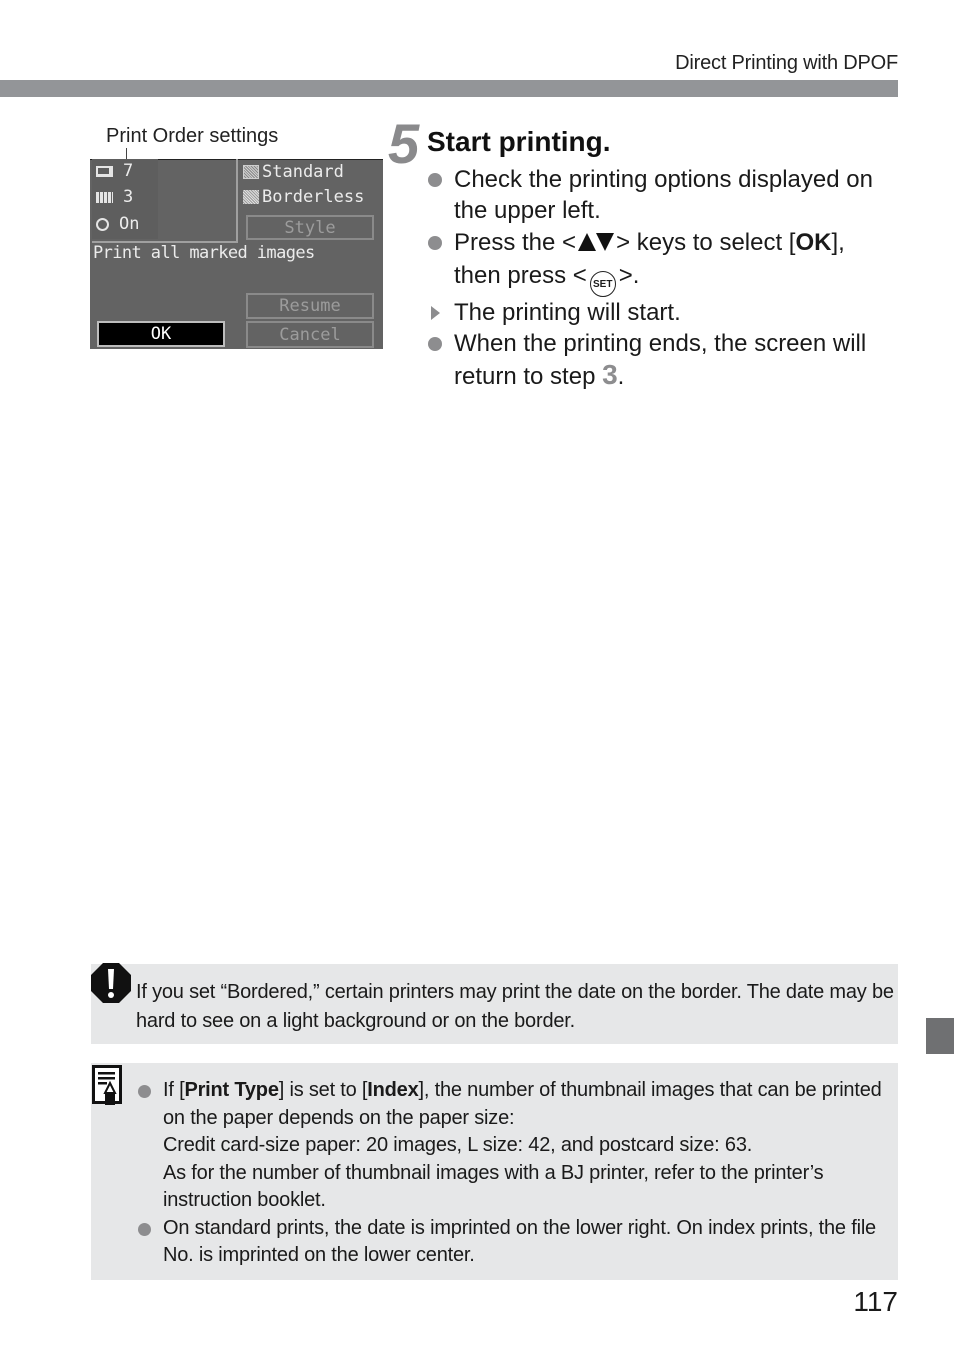 The width and height of the screenshot is (954, 1345). I want to click on setting-value: On, so click(129, 224).